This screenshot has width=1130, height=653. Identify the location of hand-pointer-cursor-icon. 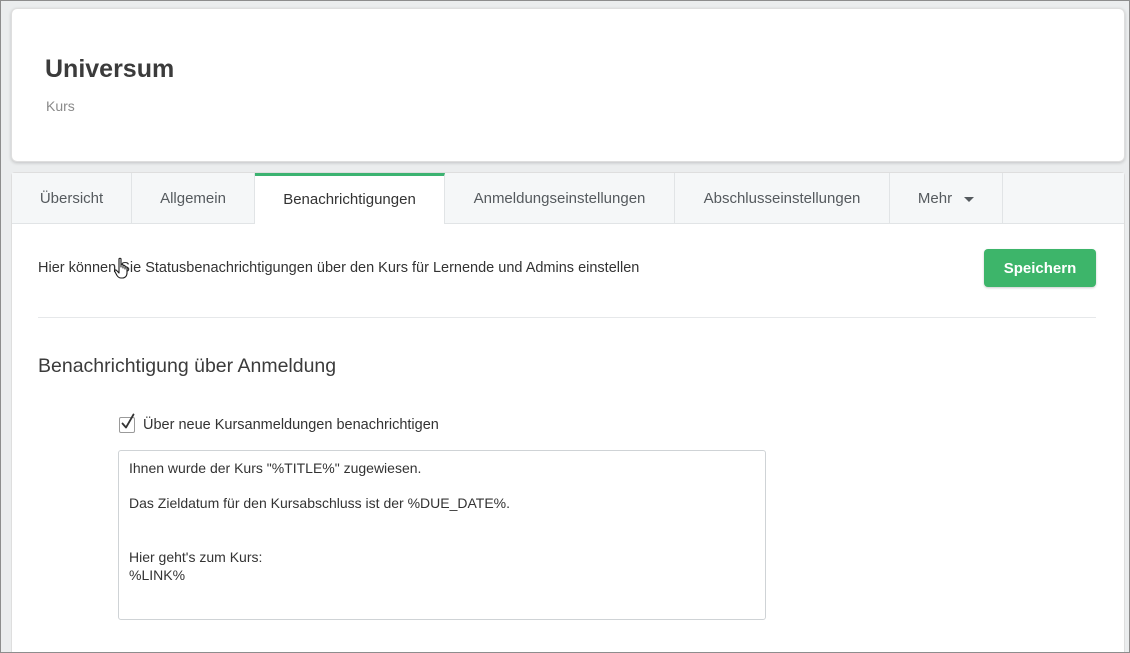
(121, 268).